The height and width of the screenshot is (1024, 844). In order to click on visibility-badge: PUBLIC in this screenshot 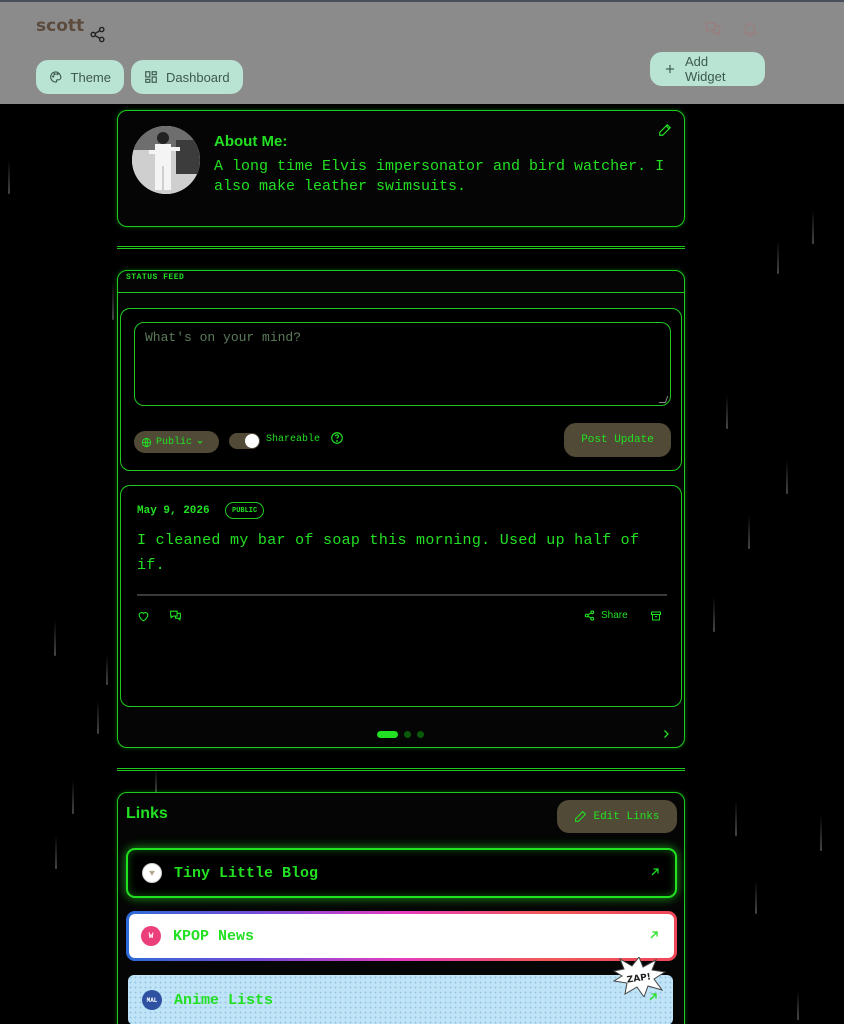, I will do `click(245, 510)`.